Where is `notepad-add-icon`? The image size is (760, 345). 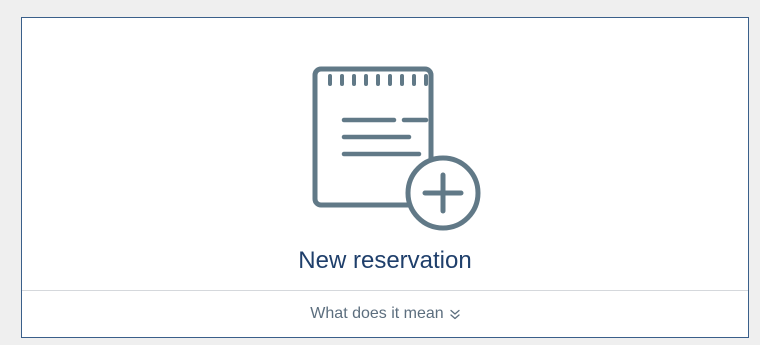
notepad-add-icon is located at coordinates (395, 147).